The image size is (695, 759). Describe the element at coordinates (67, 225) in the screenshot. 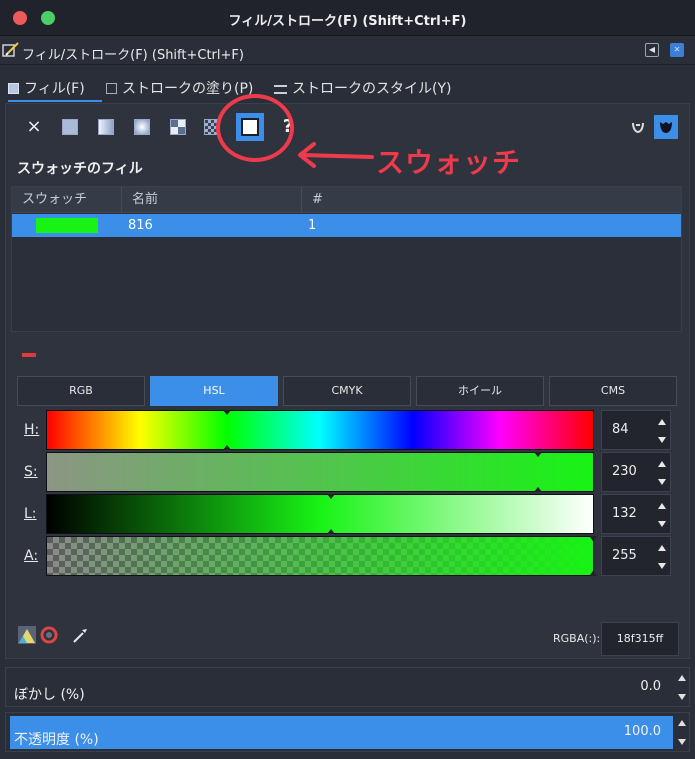

I see `swatch-color-chip` at that location.